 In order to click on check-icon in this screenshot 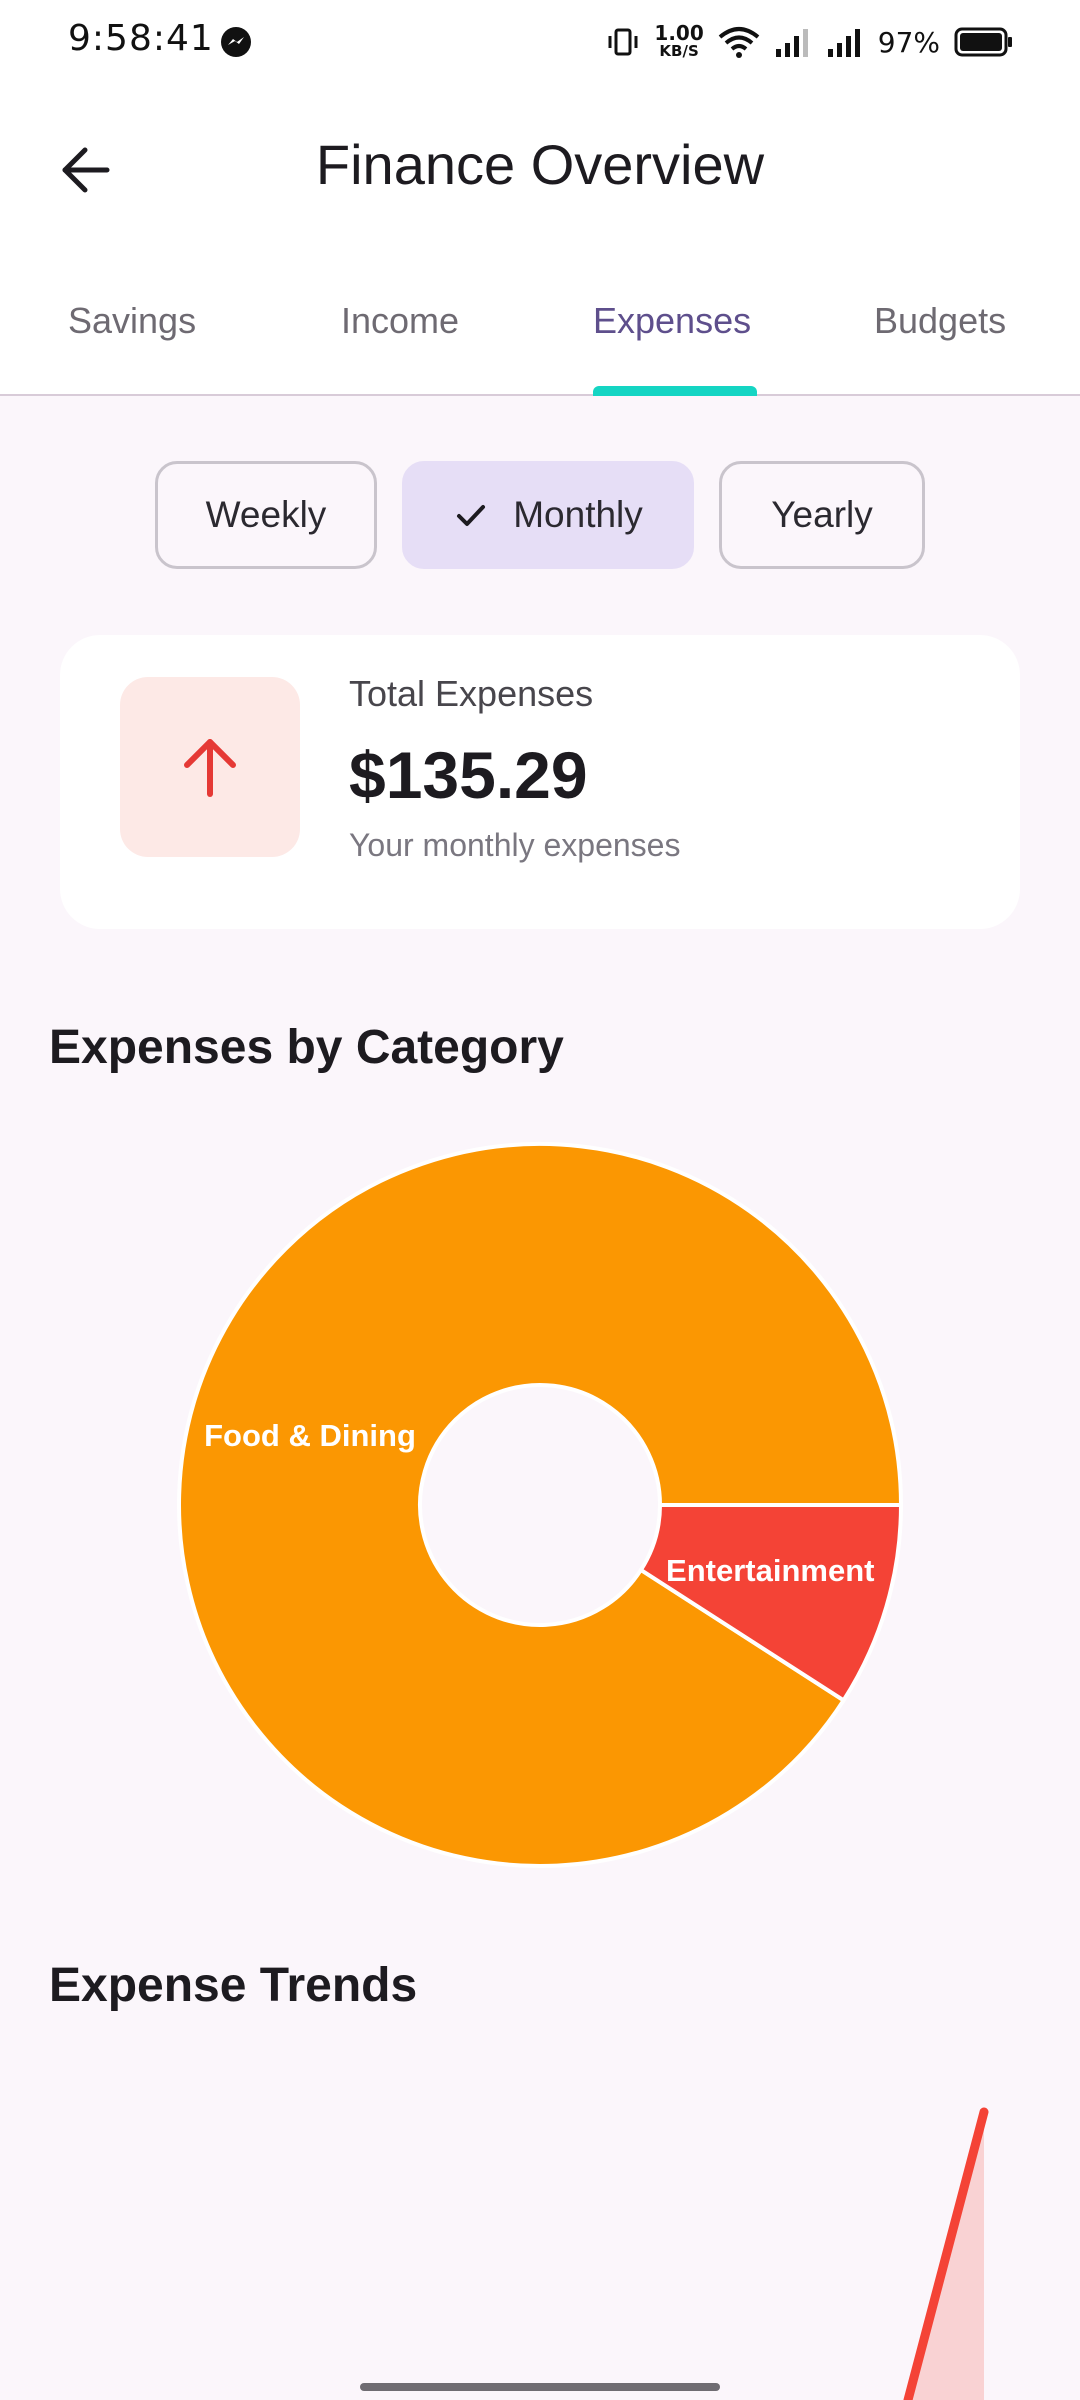, I will do `click(471, 515)`.